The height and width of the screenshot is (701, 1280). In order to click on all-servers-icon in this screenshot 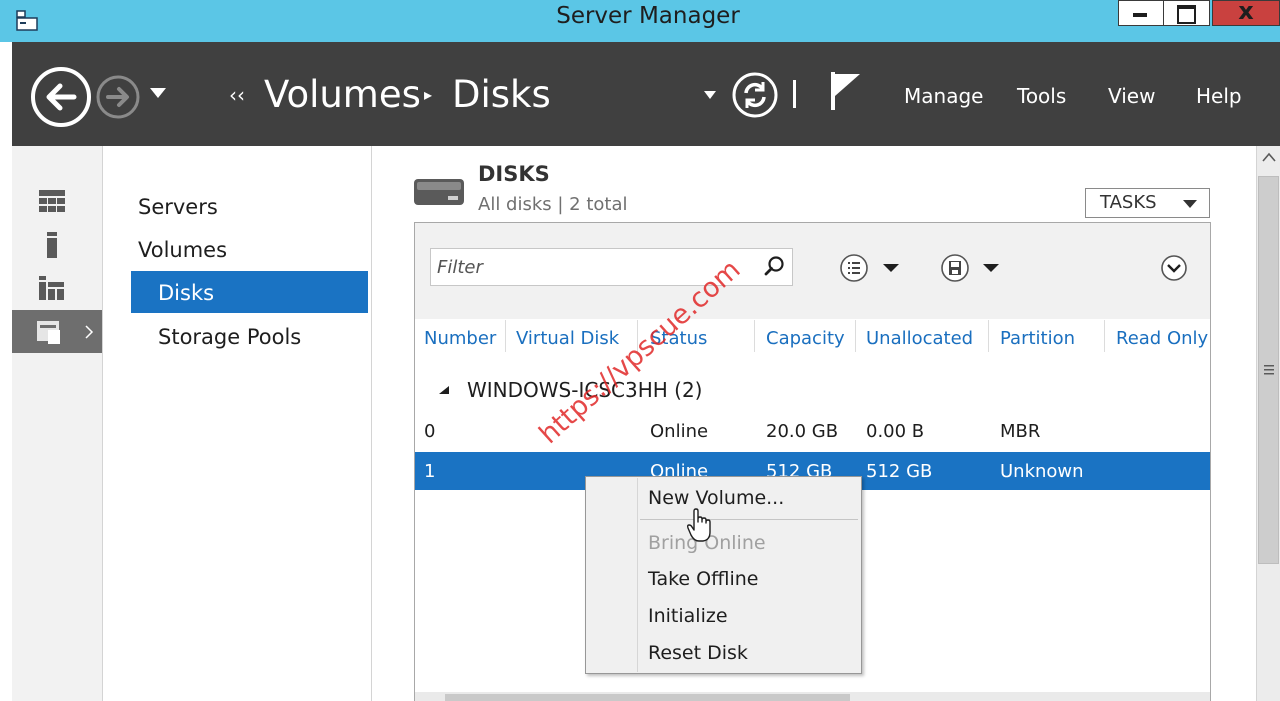, I will do `click(52, 288)`.